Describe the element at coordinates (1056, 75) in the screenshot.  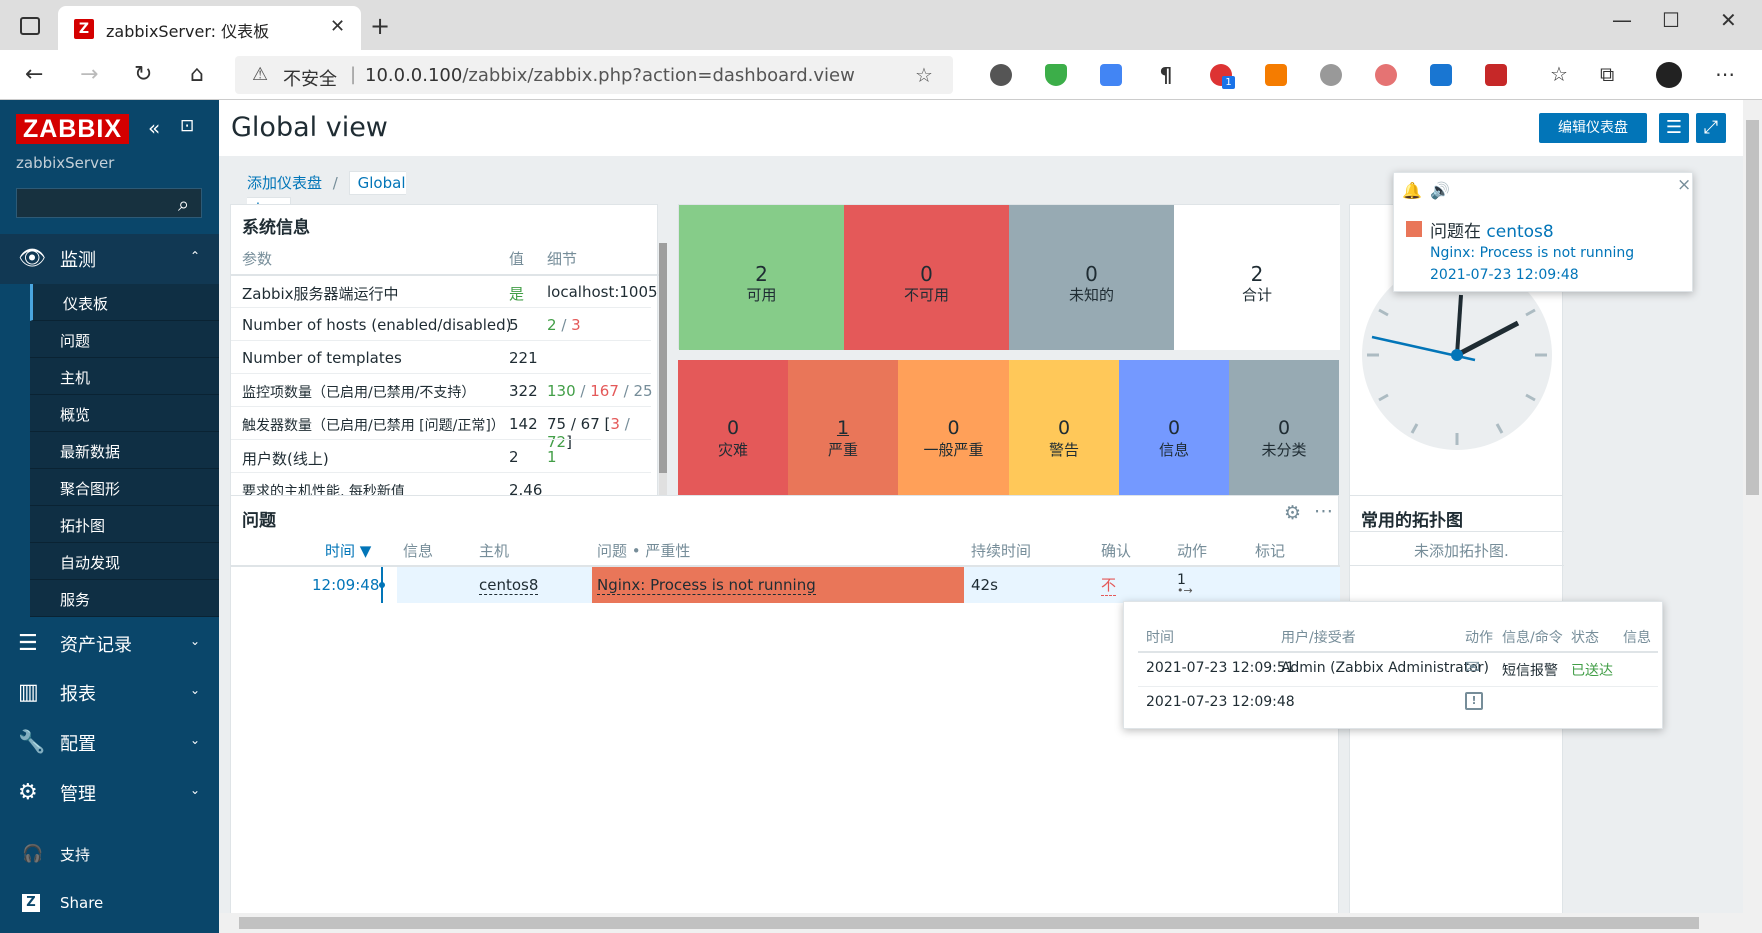
I see `extension-shield-icon` at that location.